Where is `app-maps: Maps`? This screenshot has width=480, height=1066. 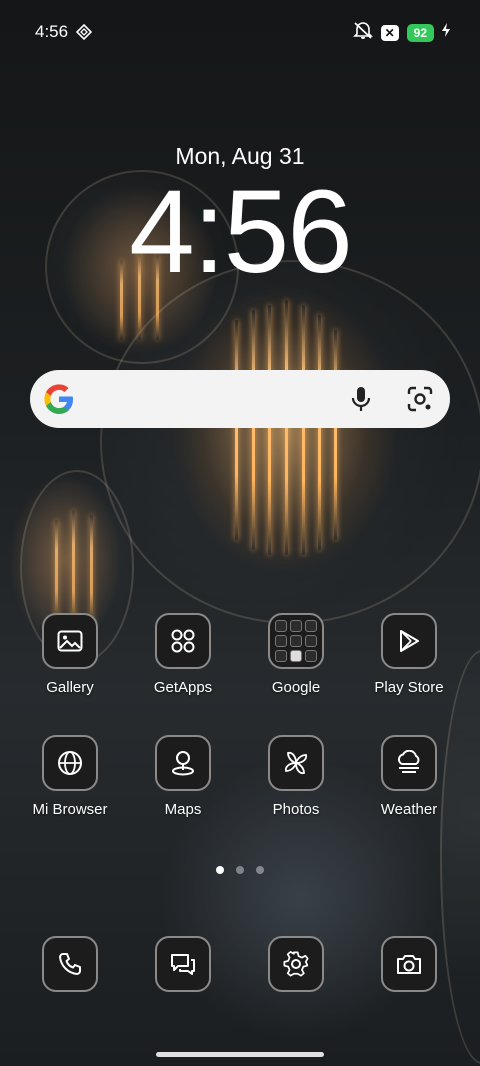
app-maps: Maps is located at coordinates (183, 776).